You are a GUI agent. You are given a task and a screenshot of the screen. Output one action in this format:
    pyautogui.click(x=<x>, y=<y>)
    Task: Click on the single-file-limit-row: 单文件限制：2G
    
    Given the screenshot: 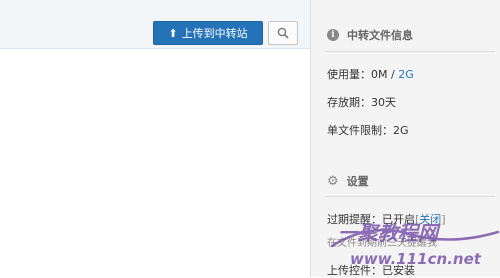 What is the action you would take?
    pyautogui.click(x=368, y=130)
    